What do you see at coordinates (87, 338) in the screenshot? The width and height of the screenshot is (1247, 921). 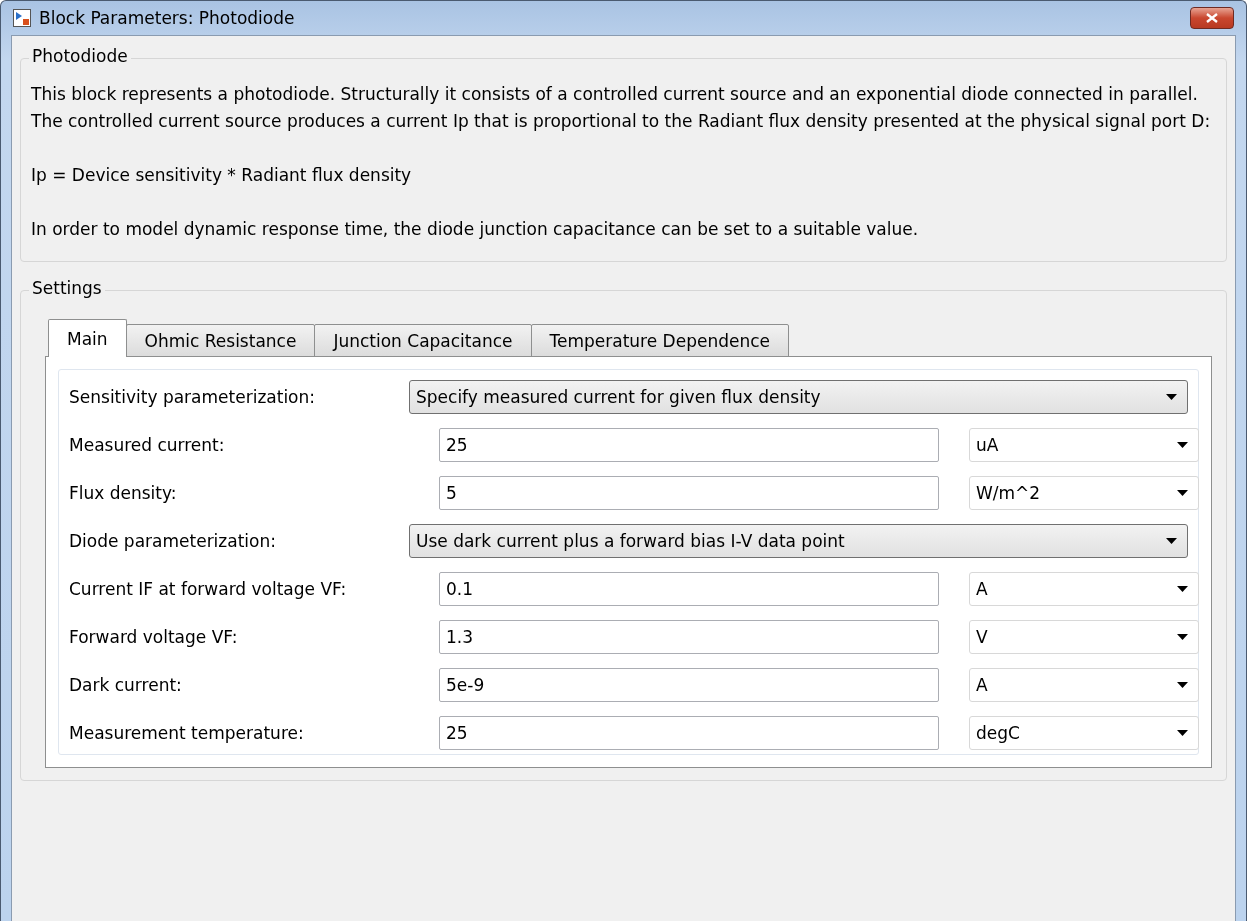 I see `tab: Main` at bounding box center [87, 338].